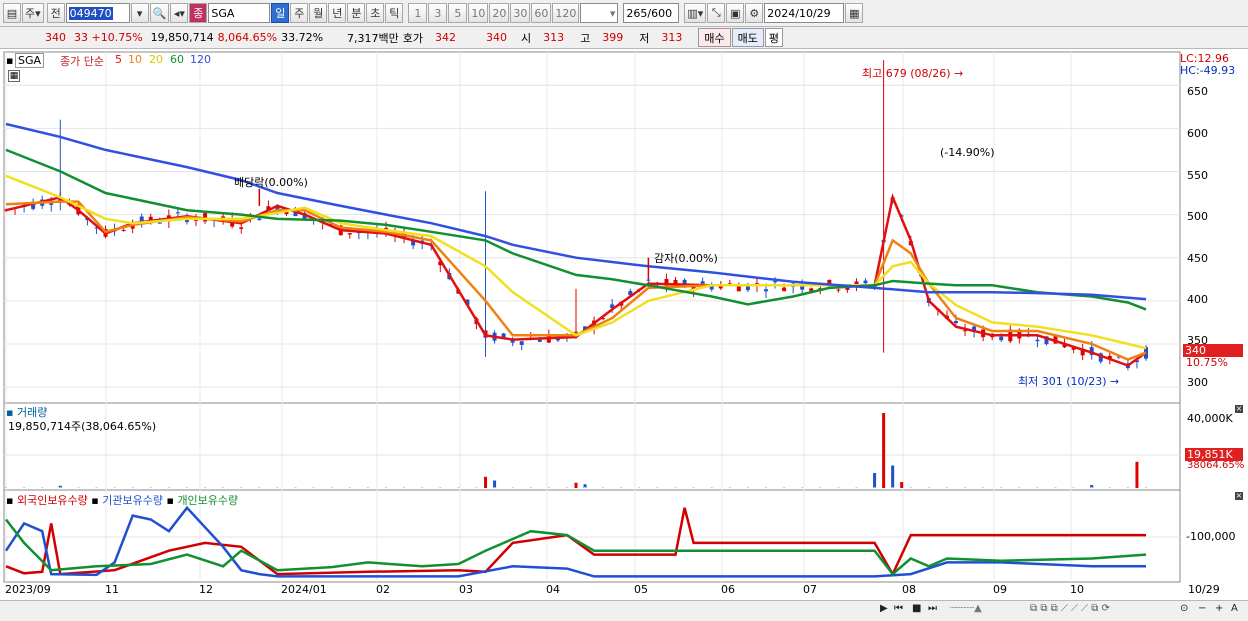  What do you see at coordinates (1202, 608) in the screenshot?
I see `zoom-out-icon: −` at bounding box center [1202, 608].